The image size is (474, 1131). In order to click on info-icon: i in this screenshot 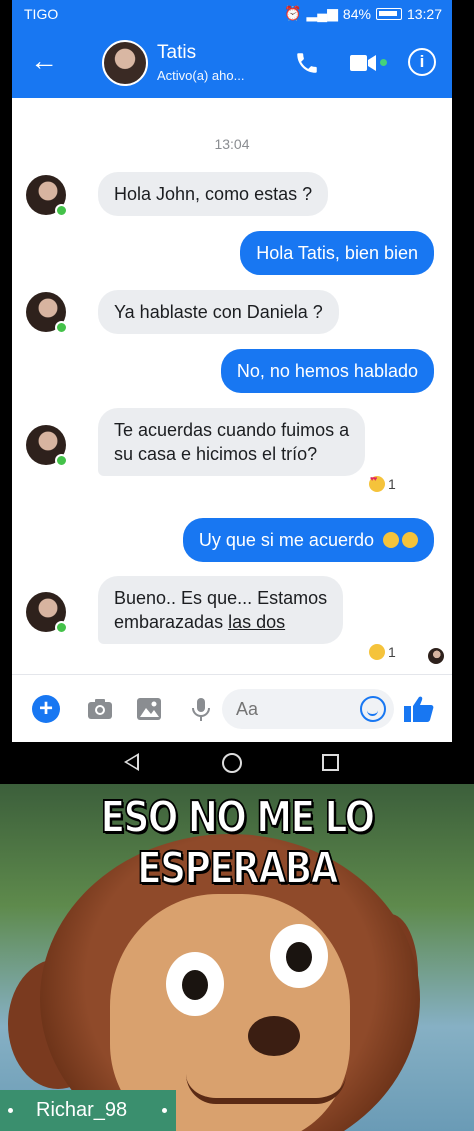, I will do `click(422, 62)`.